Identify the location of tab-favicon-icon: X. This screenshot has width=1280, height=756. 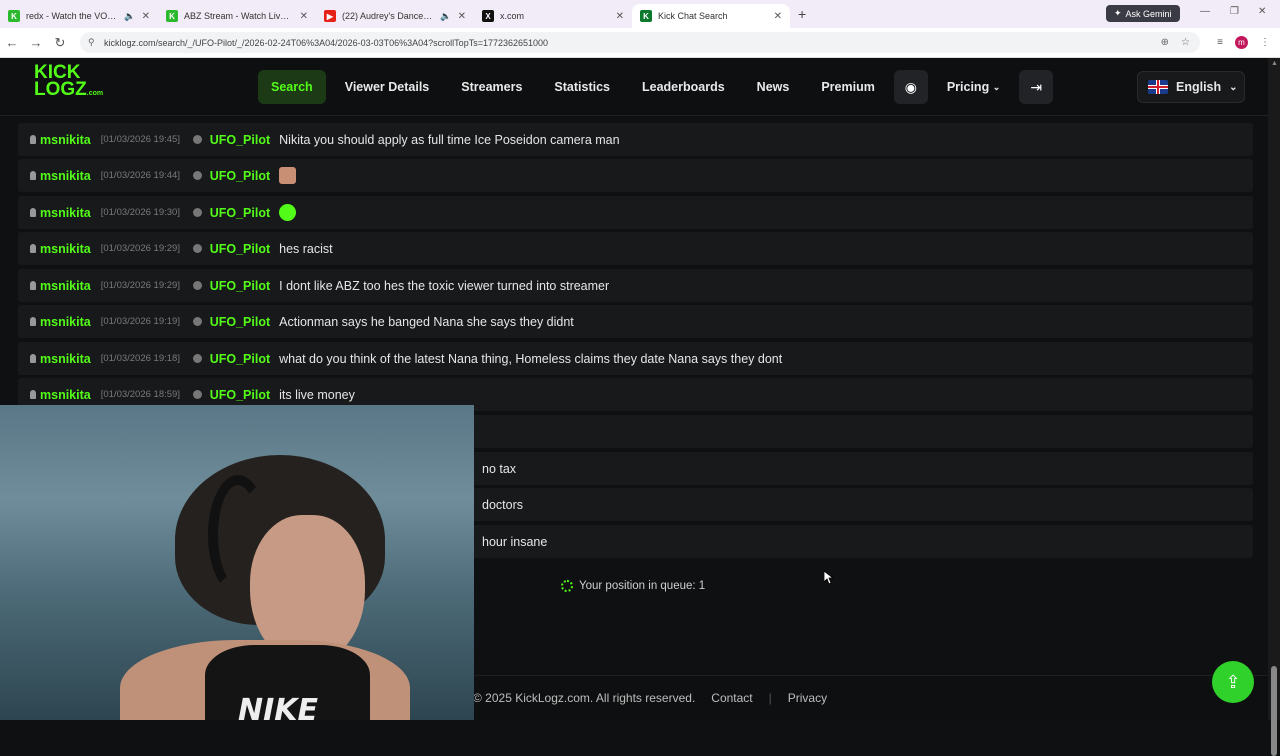
(488, 16).